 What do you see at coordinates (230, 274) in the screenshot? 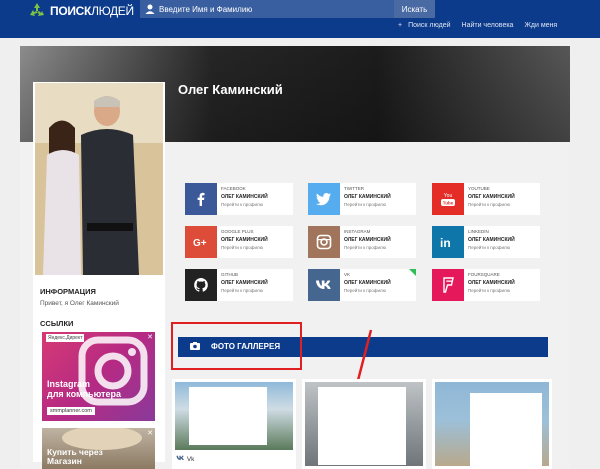
I see `social-network: GITHUB` at bounding box center [230, 274].